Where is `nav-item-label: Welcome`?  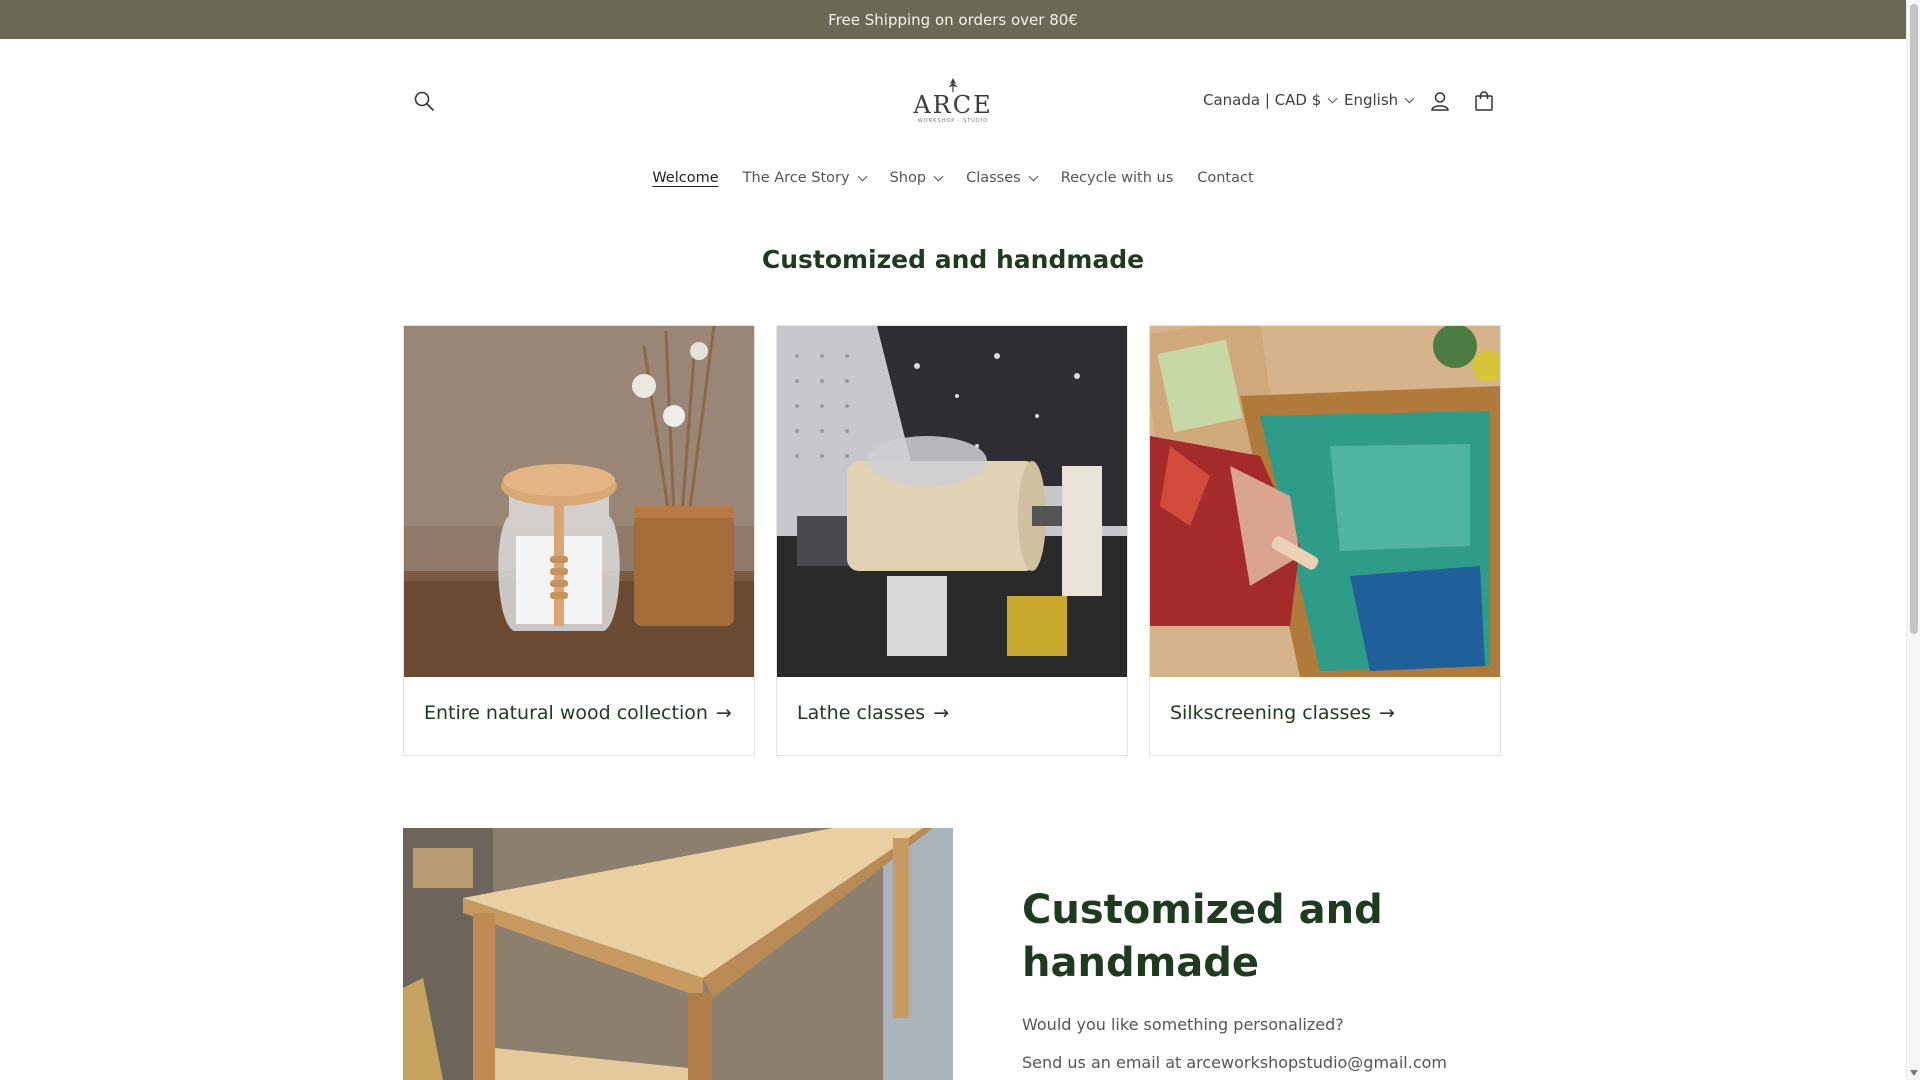
nav-item-label: Welcome is located at coordinates (685, 178).